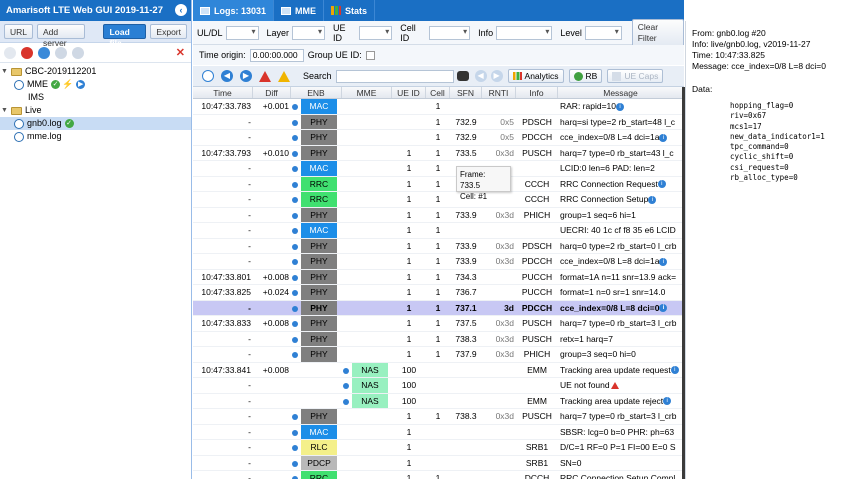 The width and height of the screenshot is (850, 479). Describe the element at coordinates (450, 32) in the screenshot. I see `filter-cell-id-select` at that location.